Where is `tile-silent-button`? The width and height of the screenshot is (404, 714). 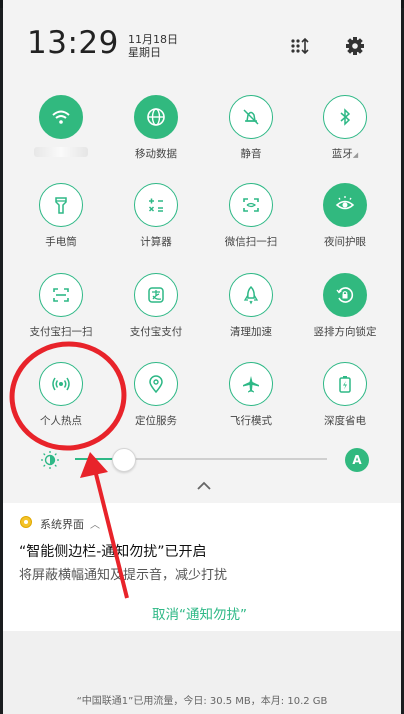
tile-silent-button is located at coordinates (251, 117).